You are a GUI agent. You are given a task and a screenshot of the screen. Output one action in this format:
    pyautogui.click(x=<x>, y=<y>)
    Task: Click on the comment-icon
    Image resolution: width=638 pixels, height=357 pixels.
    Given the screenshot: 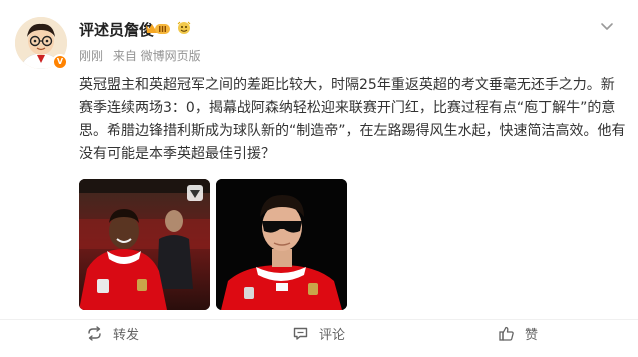 What is the action you would take?
    pyautogui.click(x=300, y=333)
    